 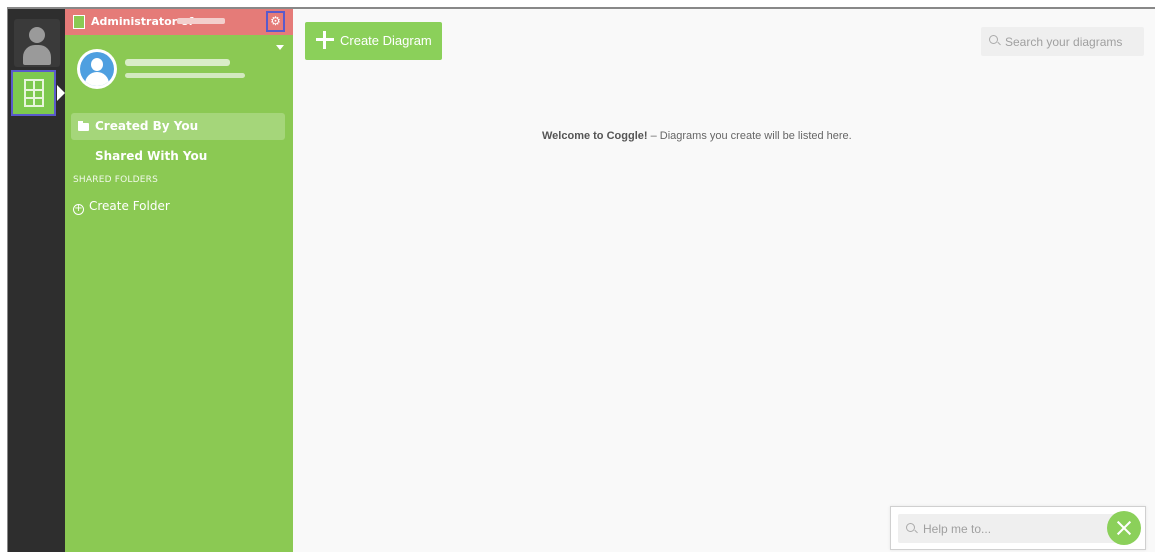 I want to click on redacted-user-name, so click(x=177, y=62).